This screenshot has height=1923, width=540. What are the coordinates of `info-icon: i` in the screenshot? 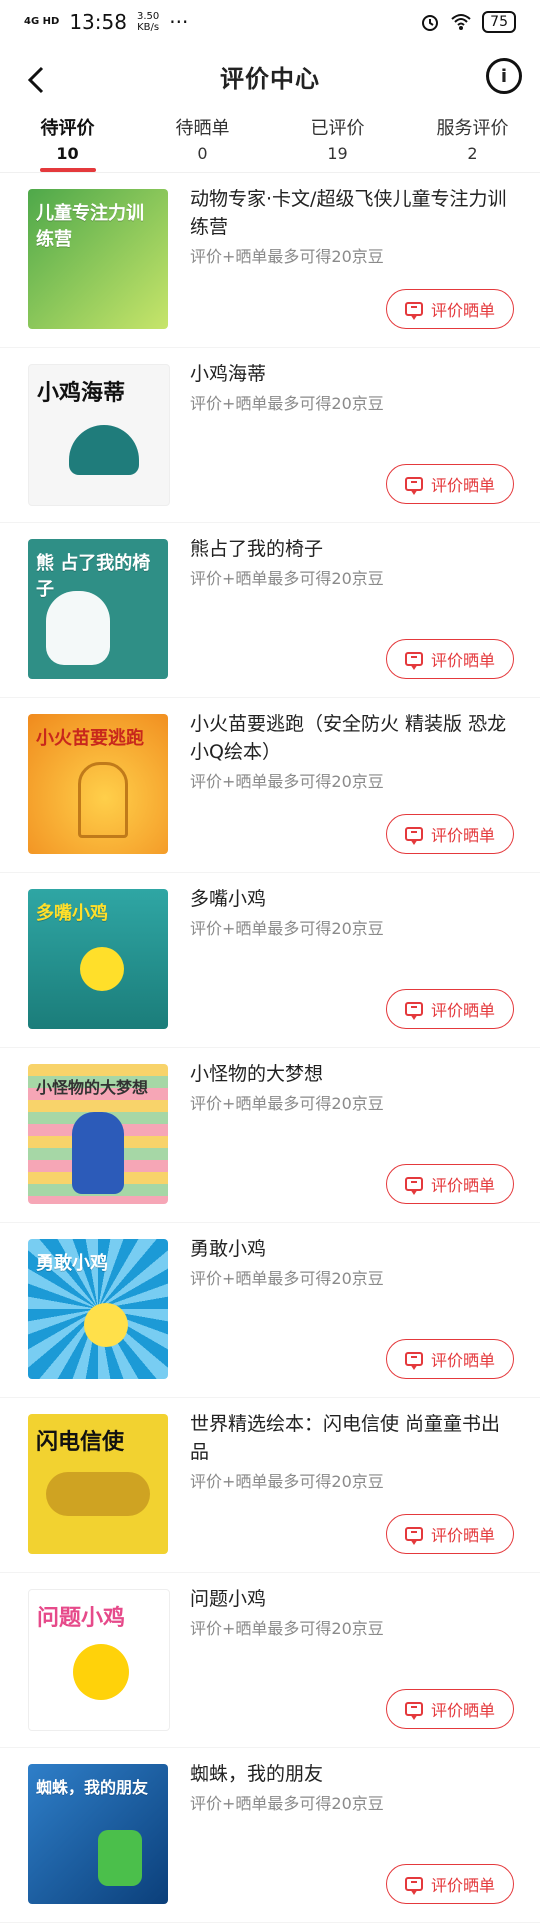 It's located at (504, 76).